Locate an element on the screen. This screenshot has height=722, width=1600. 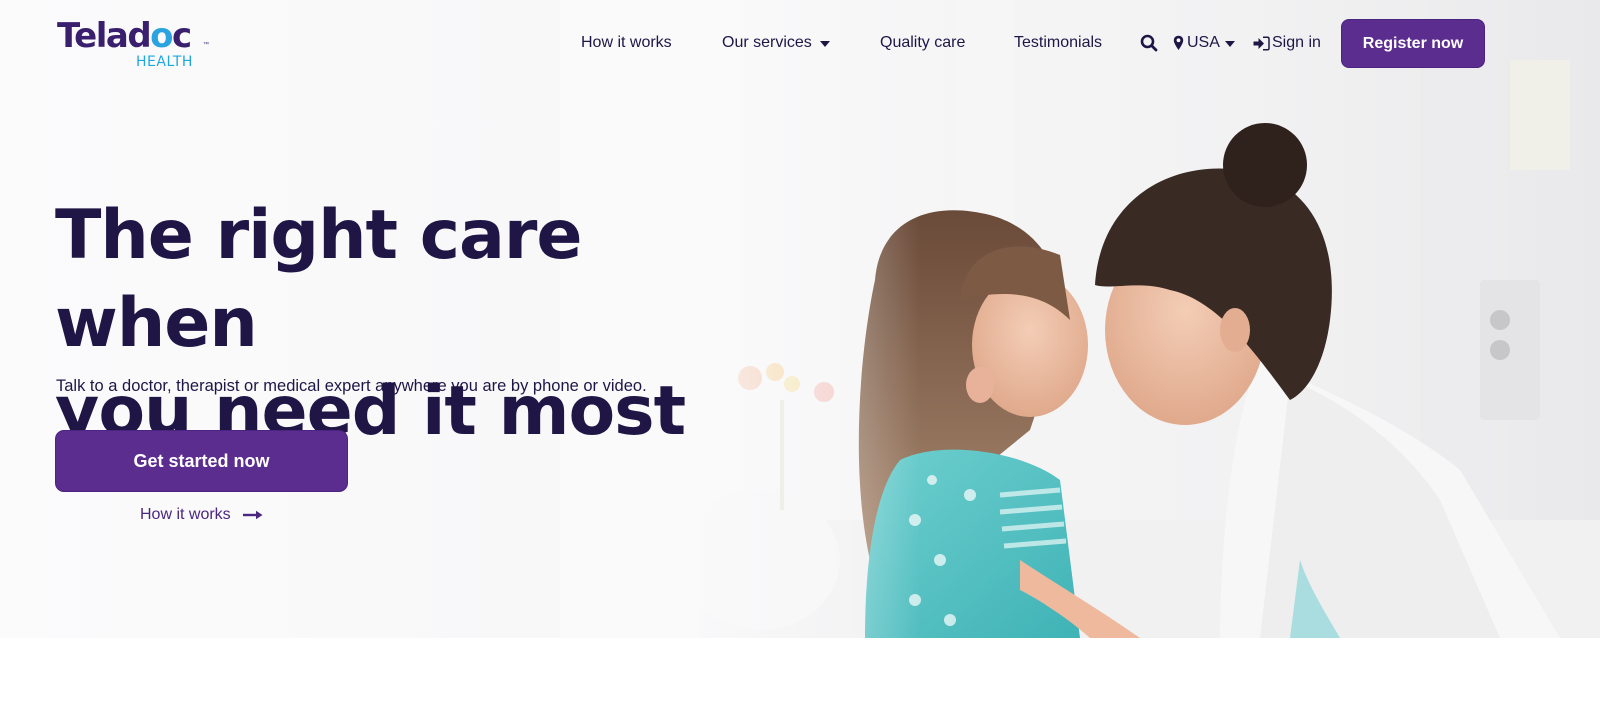
search-icon is located at coordinates (1149, 43).